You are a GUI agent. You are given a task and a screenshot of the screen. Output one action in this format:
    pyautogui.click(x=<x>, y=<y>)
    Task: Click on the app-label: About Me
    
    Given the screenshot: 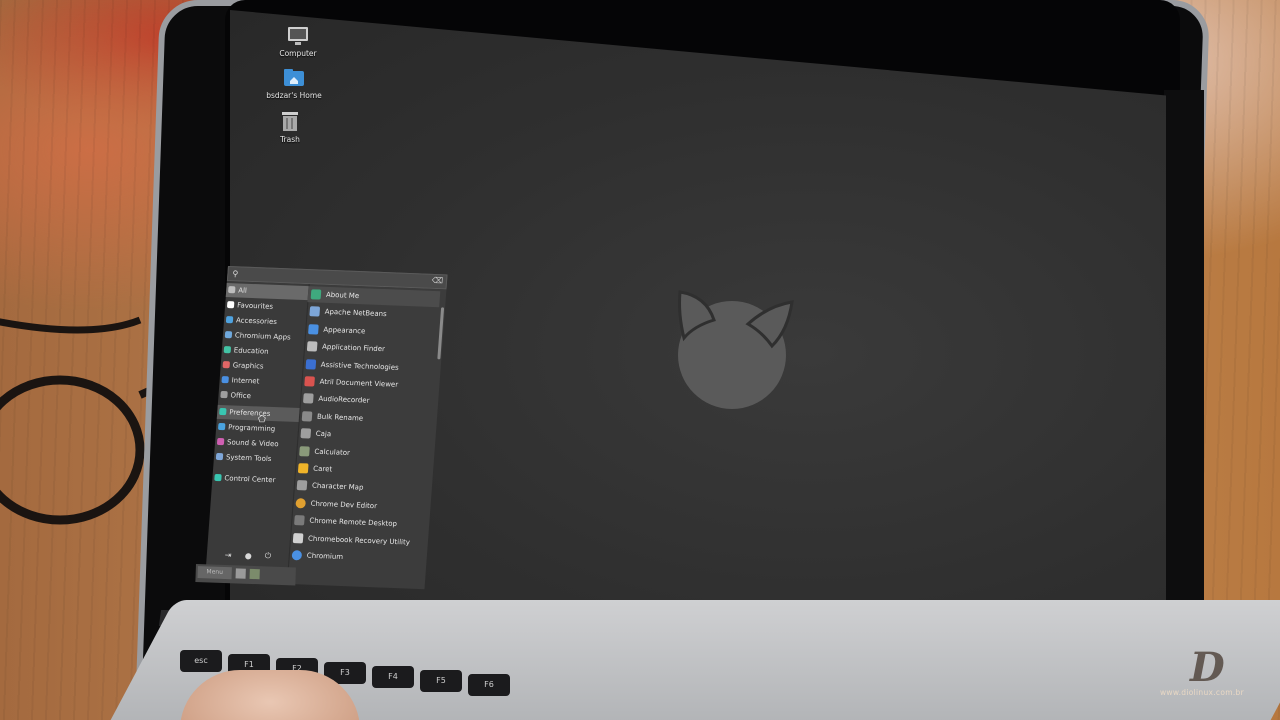 What is the action you would take?
    pyautogui.click(x=342, y=295)
    